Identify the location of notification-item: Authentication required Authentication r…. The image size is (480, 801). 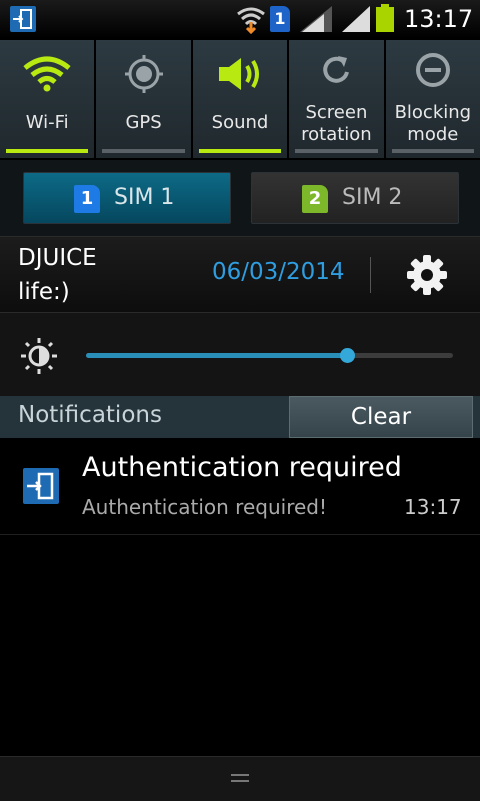
(240, 486).